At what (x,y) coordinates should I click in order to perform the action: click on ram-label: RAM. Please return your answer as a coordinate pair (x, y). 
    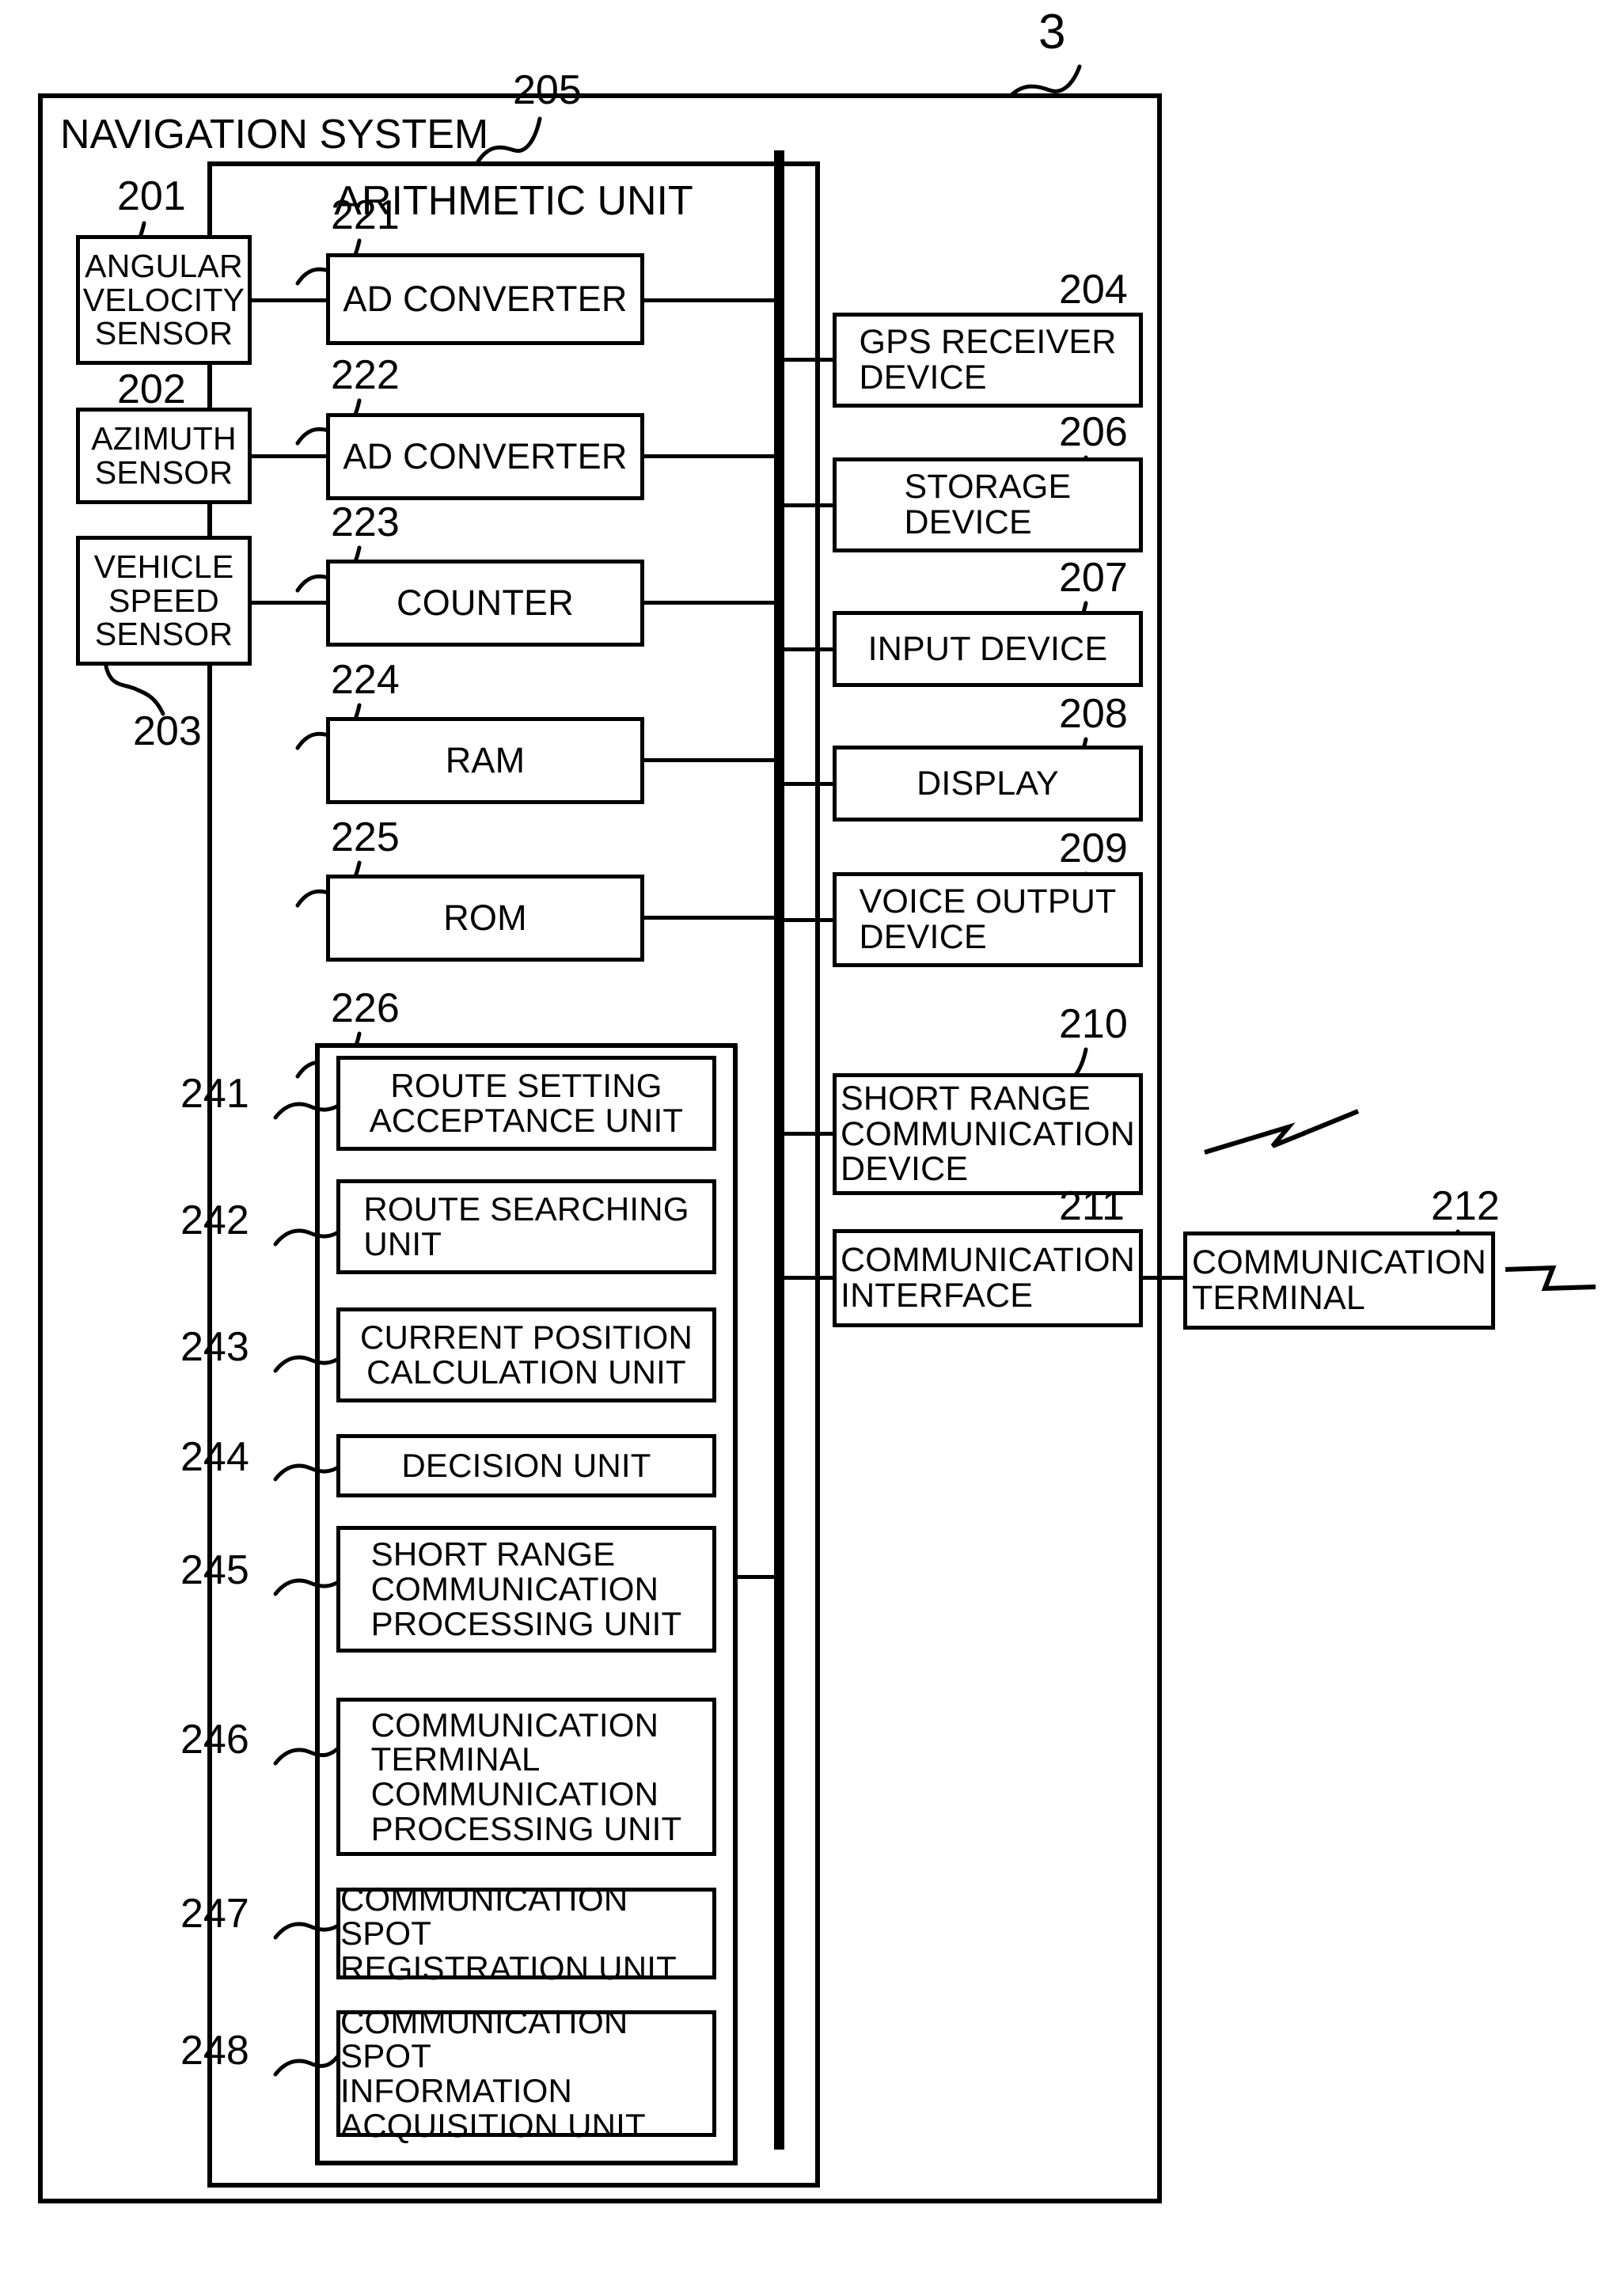
    Looking at the image, I should click on (485, 759).